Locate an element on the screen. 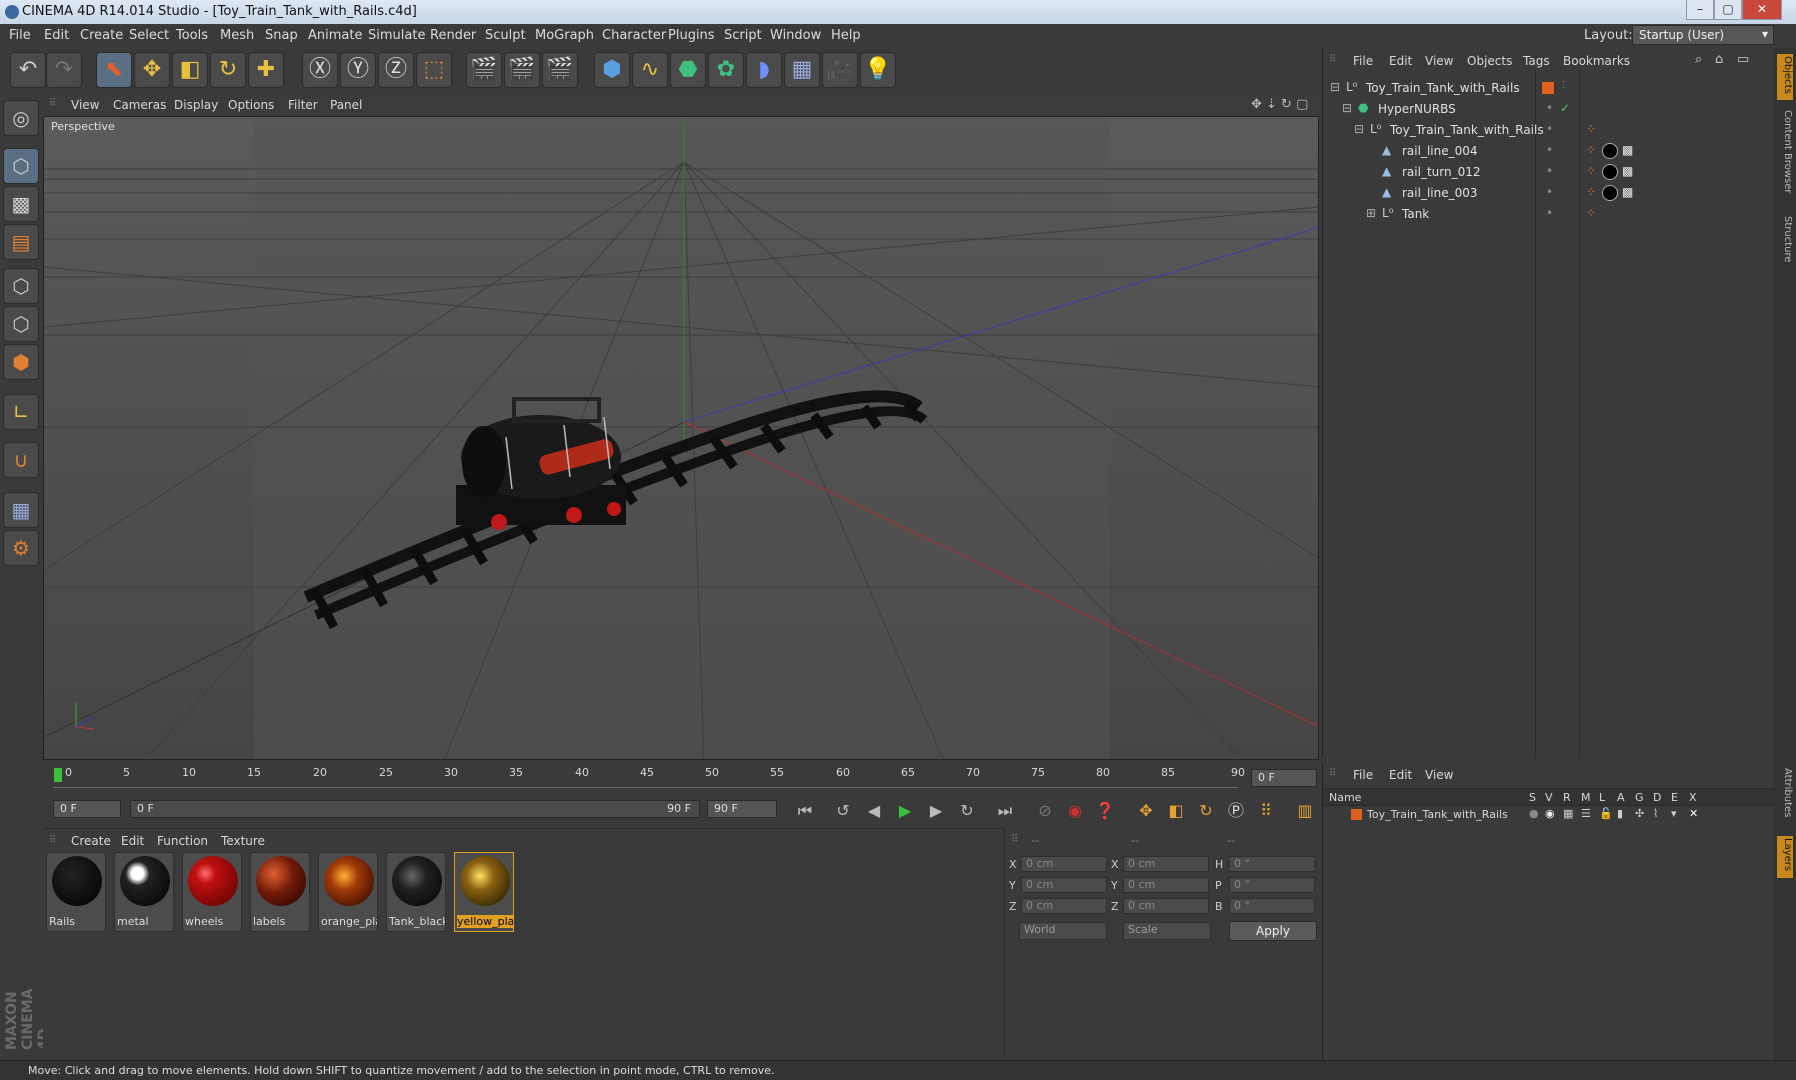 This screenshot has width=1796, height=1080. position-x-field: 0 cm is located at coordinates (1064, 864).